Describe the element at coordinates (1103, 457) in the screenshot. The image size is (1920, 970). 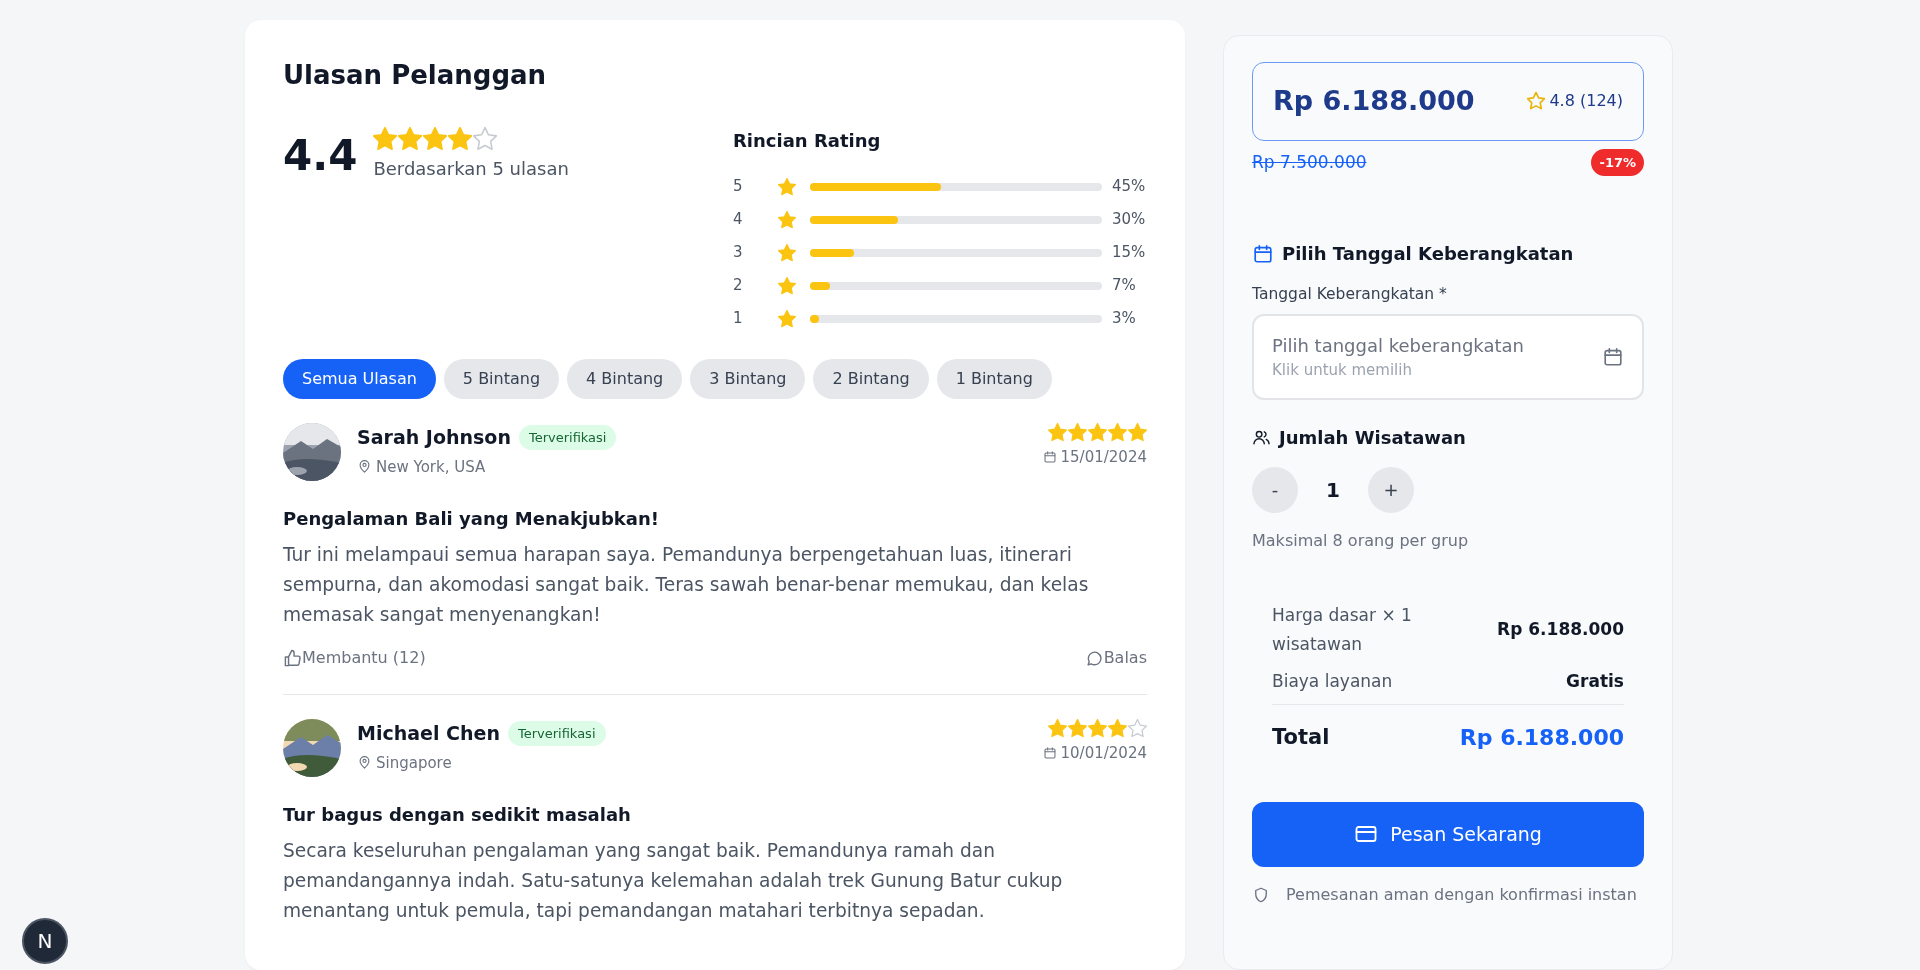
I see `review-date: 15/01/2024` at that location.